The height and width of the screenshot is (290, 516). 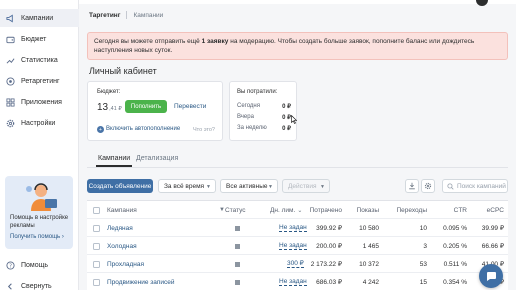 What do you see at coordinates (407, 210) in the screenshot?
I see `col-clicks: Переходы` at bounding box center [407, 210].